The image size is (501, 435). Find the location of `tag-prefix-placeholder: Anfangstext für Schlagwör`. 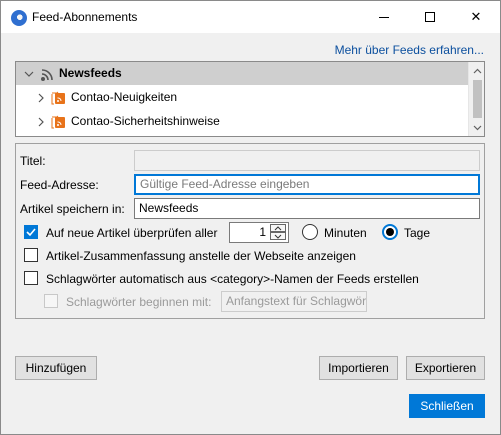

tag-prefix-placeholder: Anfangstext für Schlagwör is located at coordinates (296, 301).